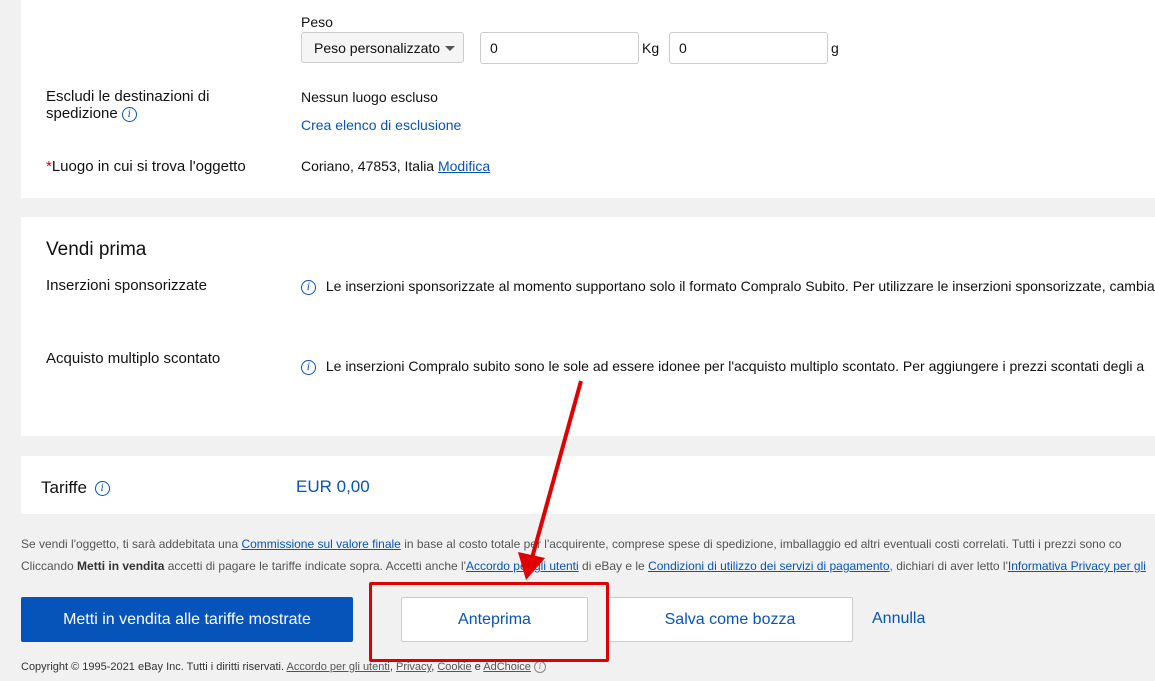 The height and width of the screenshot is (681, 1155). Describe the element at coordinates (82, 113) in the screenshot. I see `exclude-label-line2: spedizione` at that location.